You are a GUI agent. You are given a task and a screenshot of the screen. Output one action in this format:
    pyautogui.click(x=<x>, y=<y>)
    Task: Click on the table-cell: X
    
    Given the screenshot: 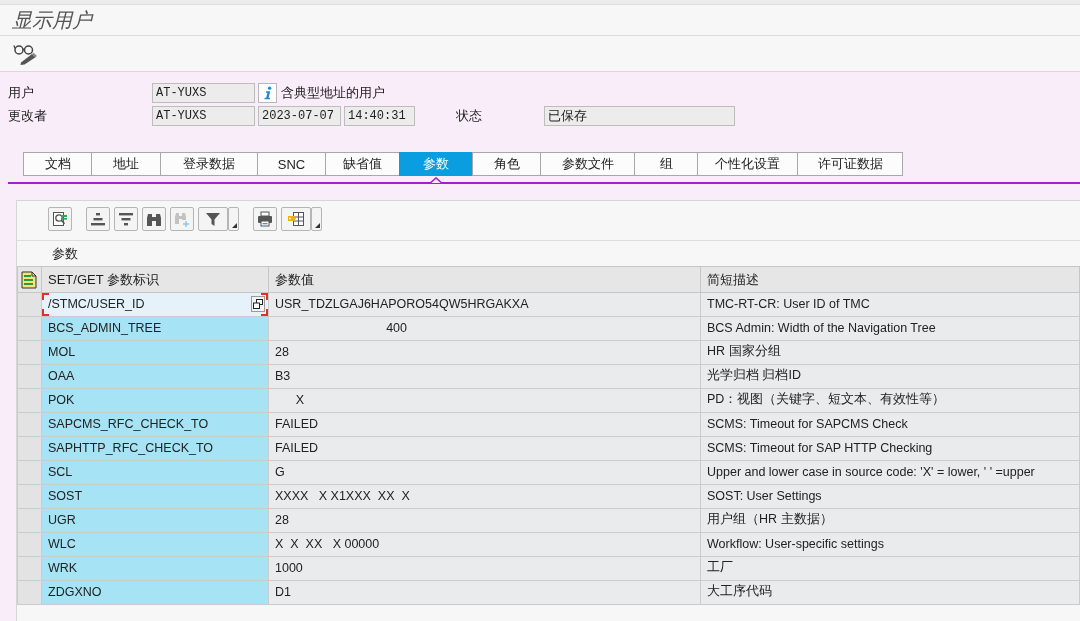 What is the action you would take?
    pyautogui.click(x=484, y=400)
    